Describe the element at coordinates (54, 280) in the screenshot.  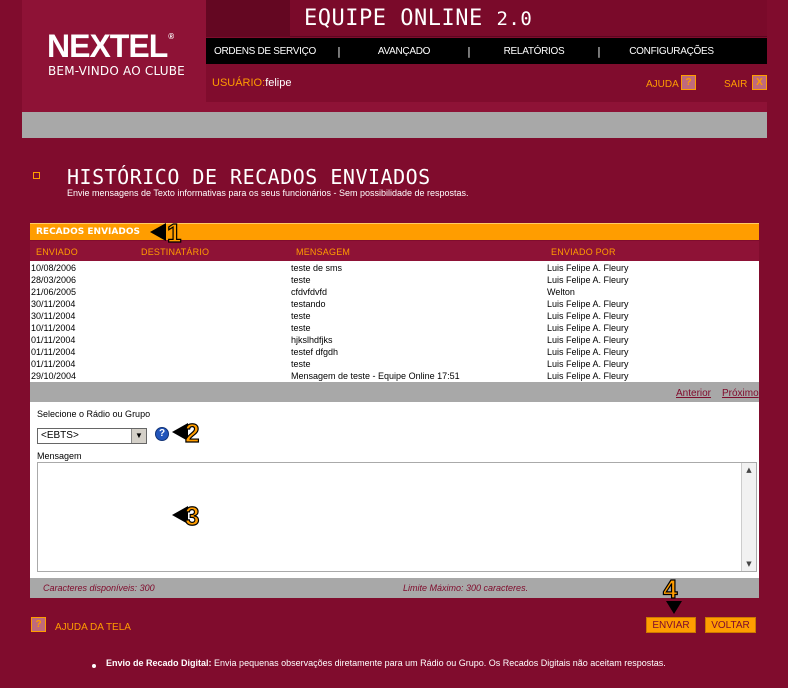
I see `table-cell-date: 28/03/2006` at that location.